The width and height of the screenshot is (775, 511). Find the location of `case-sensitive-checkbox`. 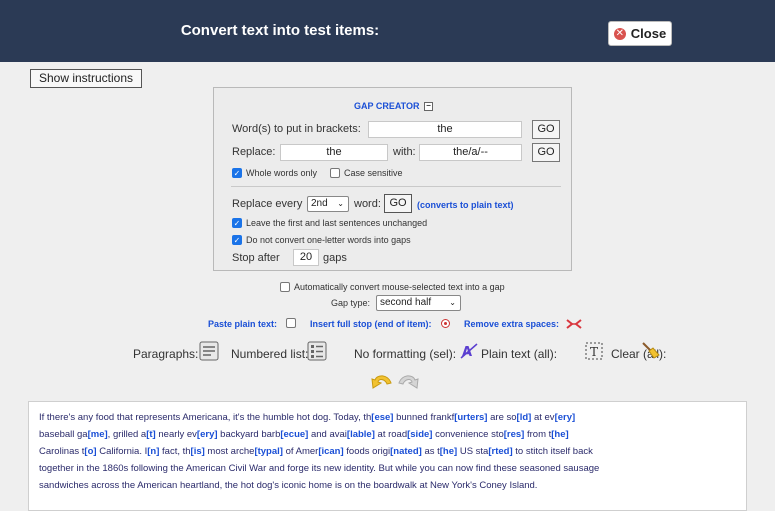

case-sensitive-checkbox is located at coordinates (335, 173).